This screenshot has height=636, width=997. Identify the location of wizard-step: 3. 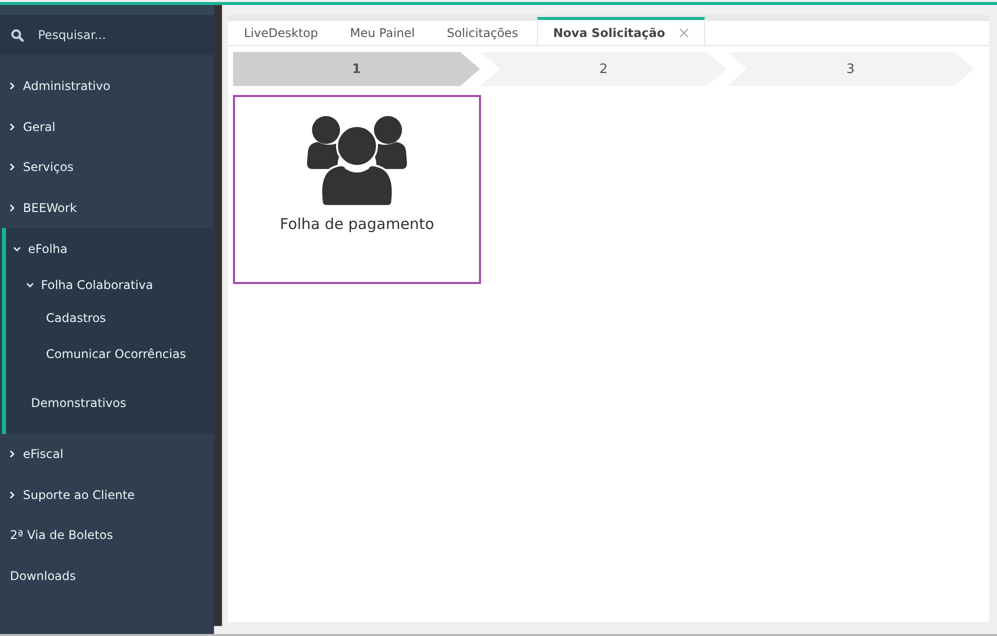
(850, 69).